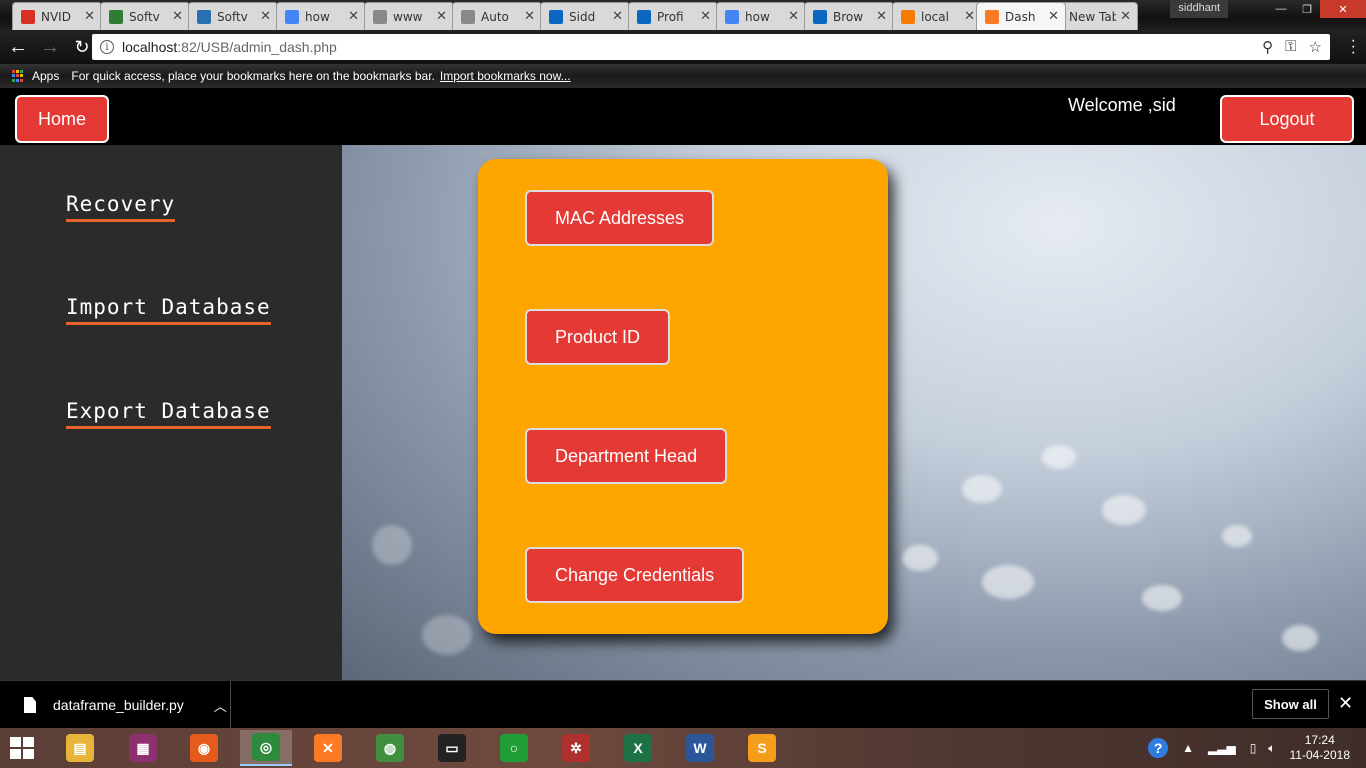 This screenshot has width=1366, height=768. What do you see at coordinates (150, 47) in the screenshot?
I see `url-host: localhost` at bounding box center [150, 47].